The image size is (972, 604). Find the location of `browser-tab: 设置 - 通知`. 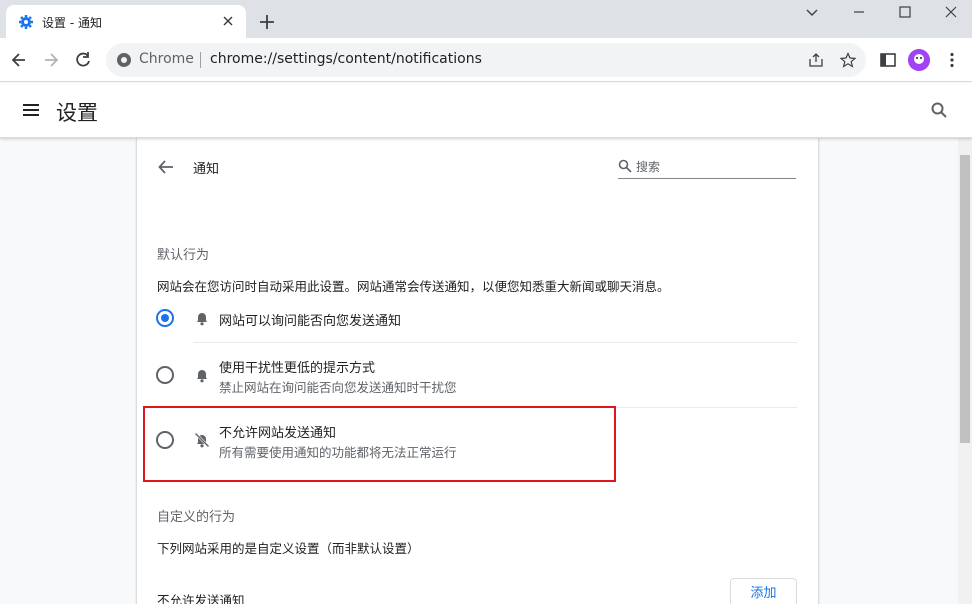

browser-tab: 设置 - 通知 is located at coordinates (126, 21).